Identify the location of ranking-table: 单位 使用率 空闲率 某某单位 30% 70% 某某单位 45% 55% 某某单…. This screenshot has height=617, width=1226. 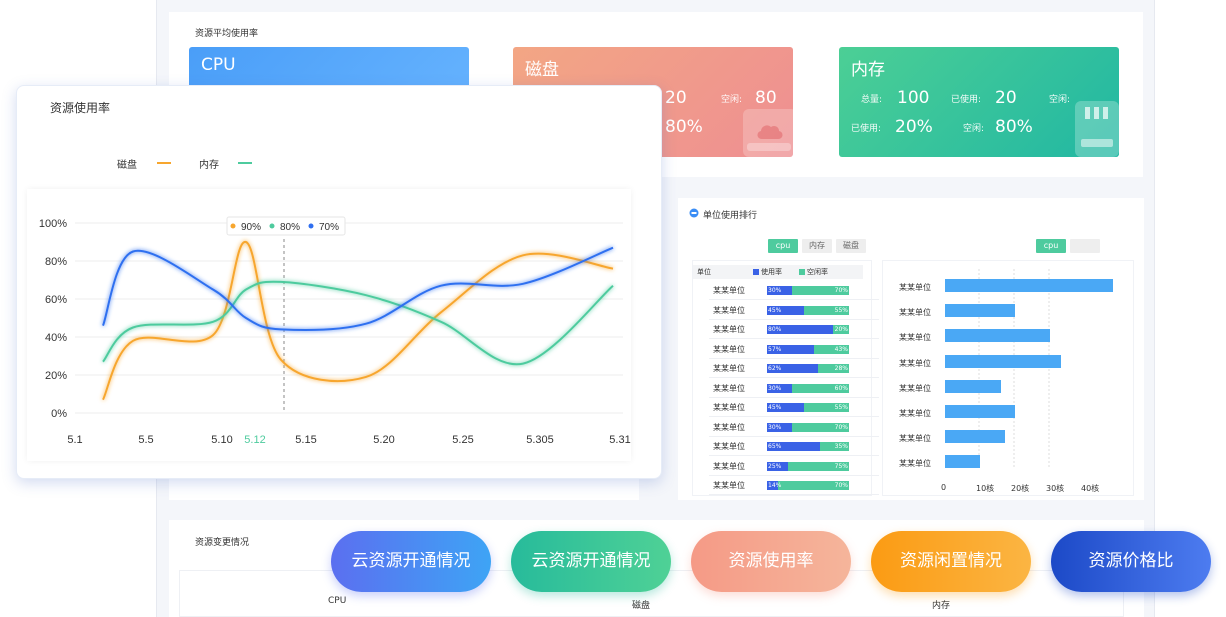
(785, 378).